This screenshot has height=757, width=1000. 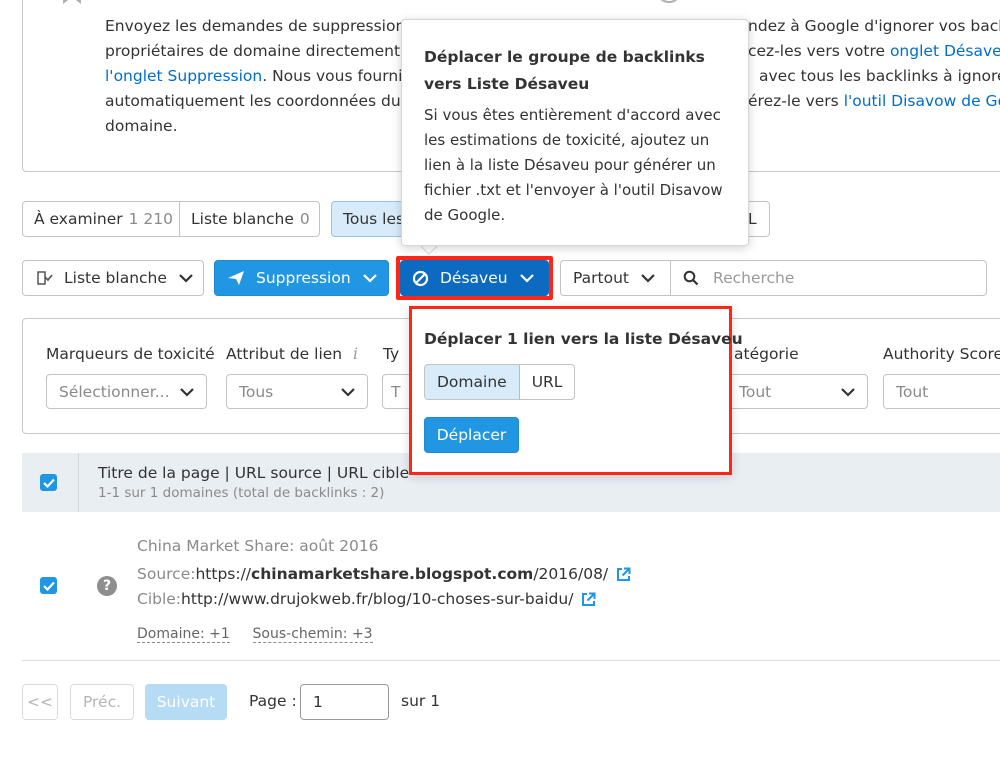 I want to click on link-attribute-select: Tous, so click(x=297, y=391).